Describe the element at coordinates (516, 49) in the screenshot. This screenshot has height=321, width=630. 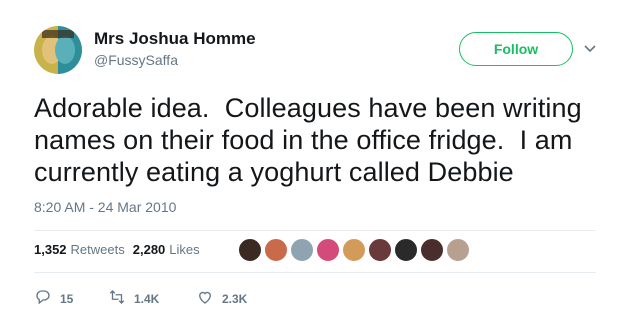
I see `follow-button: Follow` at that location.